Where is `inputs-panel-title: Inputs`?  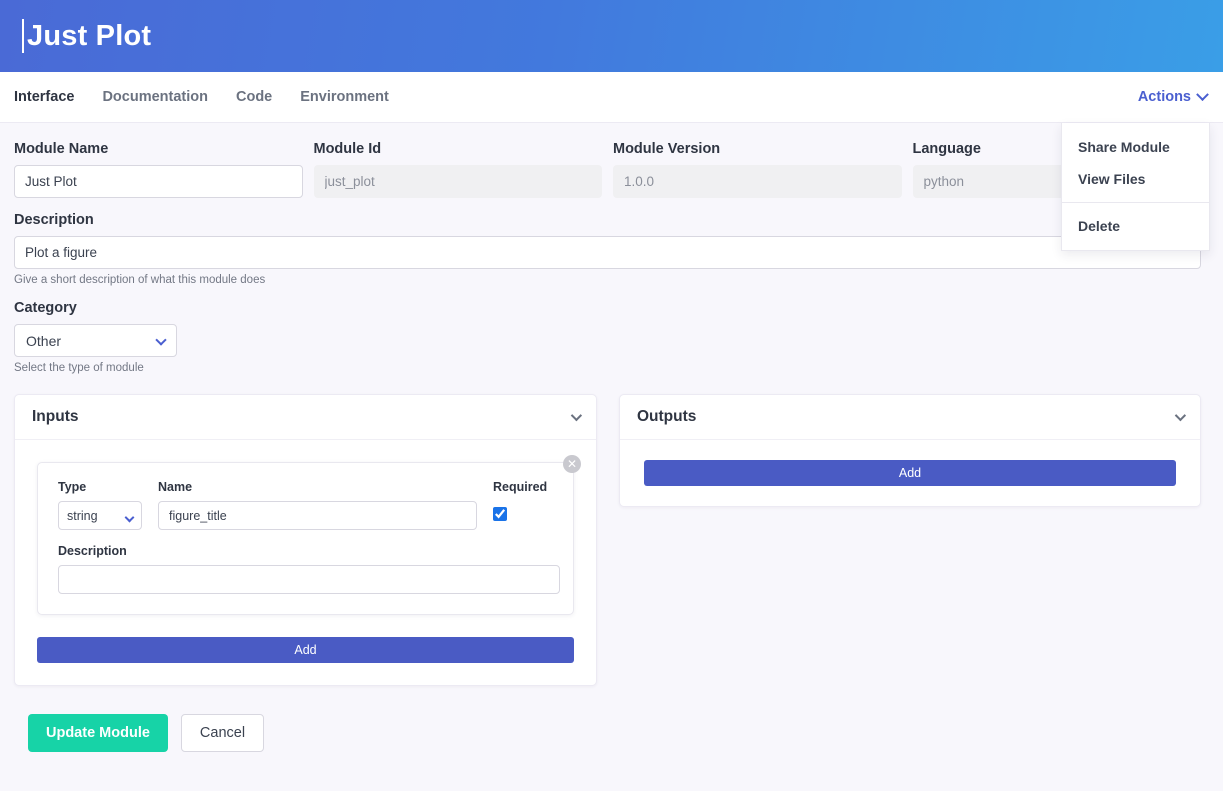 inputs-panel-title: Inputs is located at coordinates (55, 416).